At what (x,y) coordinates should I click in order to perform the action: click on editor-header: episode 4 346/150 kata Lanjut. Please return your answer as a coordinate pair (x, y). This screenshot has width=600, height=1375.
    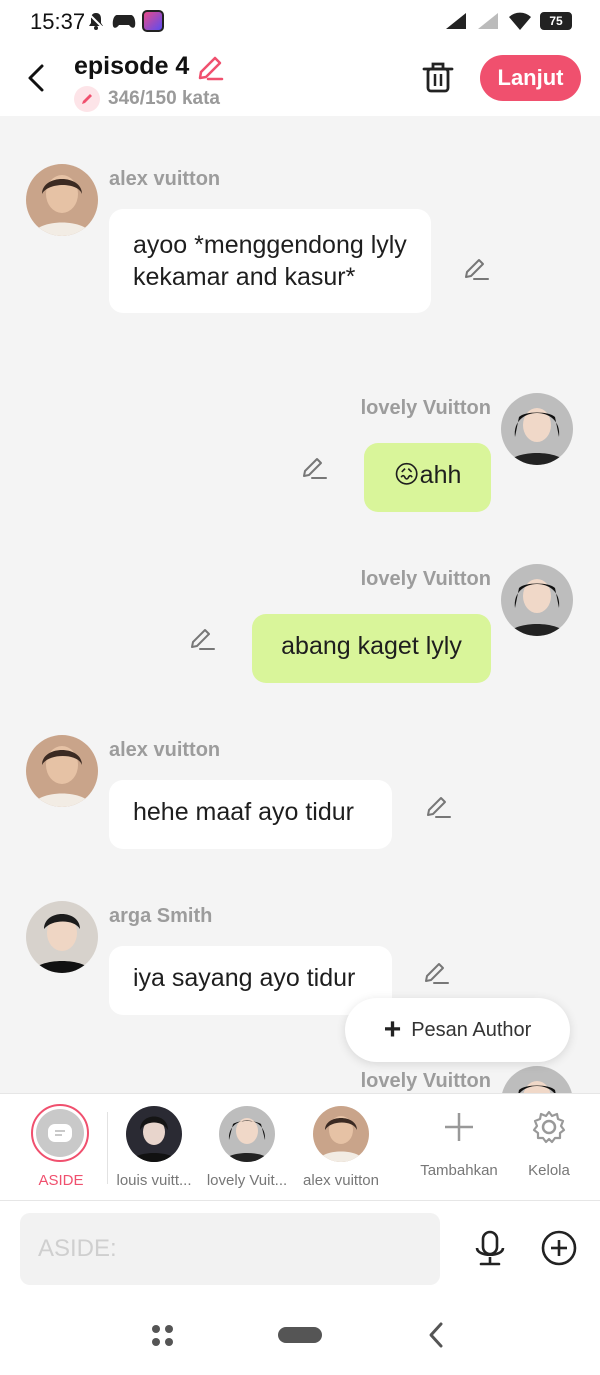
    Looking at the image, I should click on (300, 80).